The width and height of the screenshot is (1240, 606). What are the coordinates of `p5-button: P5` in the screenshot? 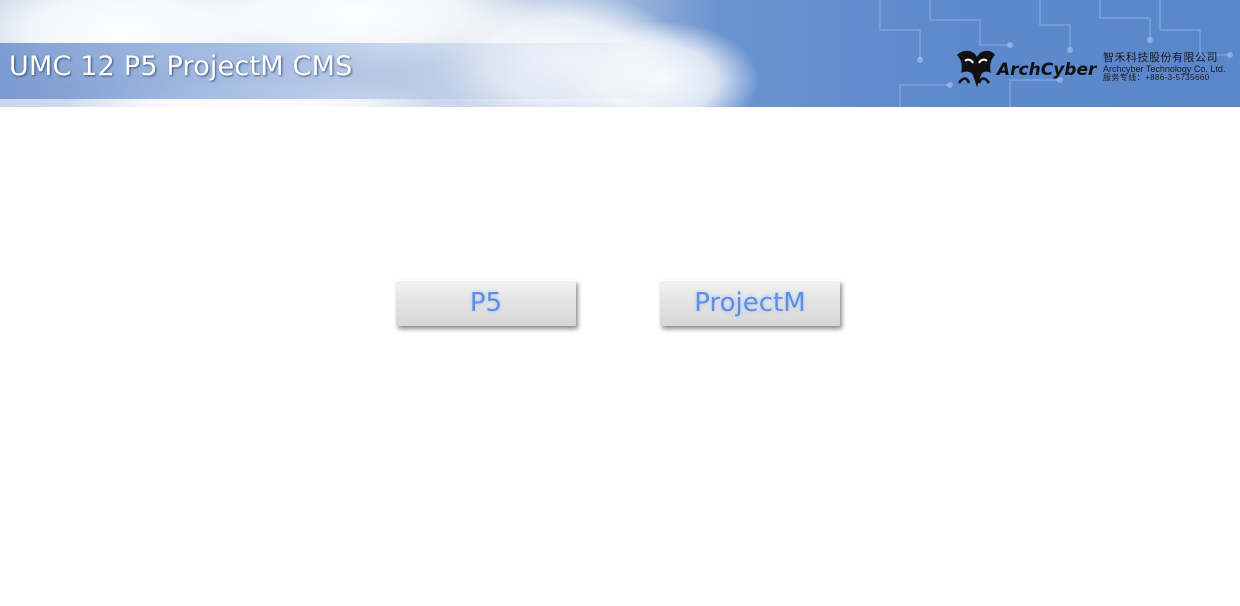 It's located at (486, 303).